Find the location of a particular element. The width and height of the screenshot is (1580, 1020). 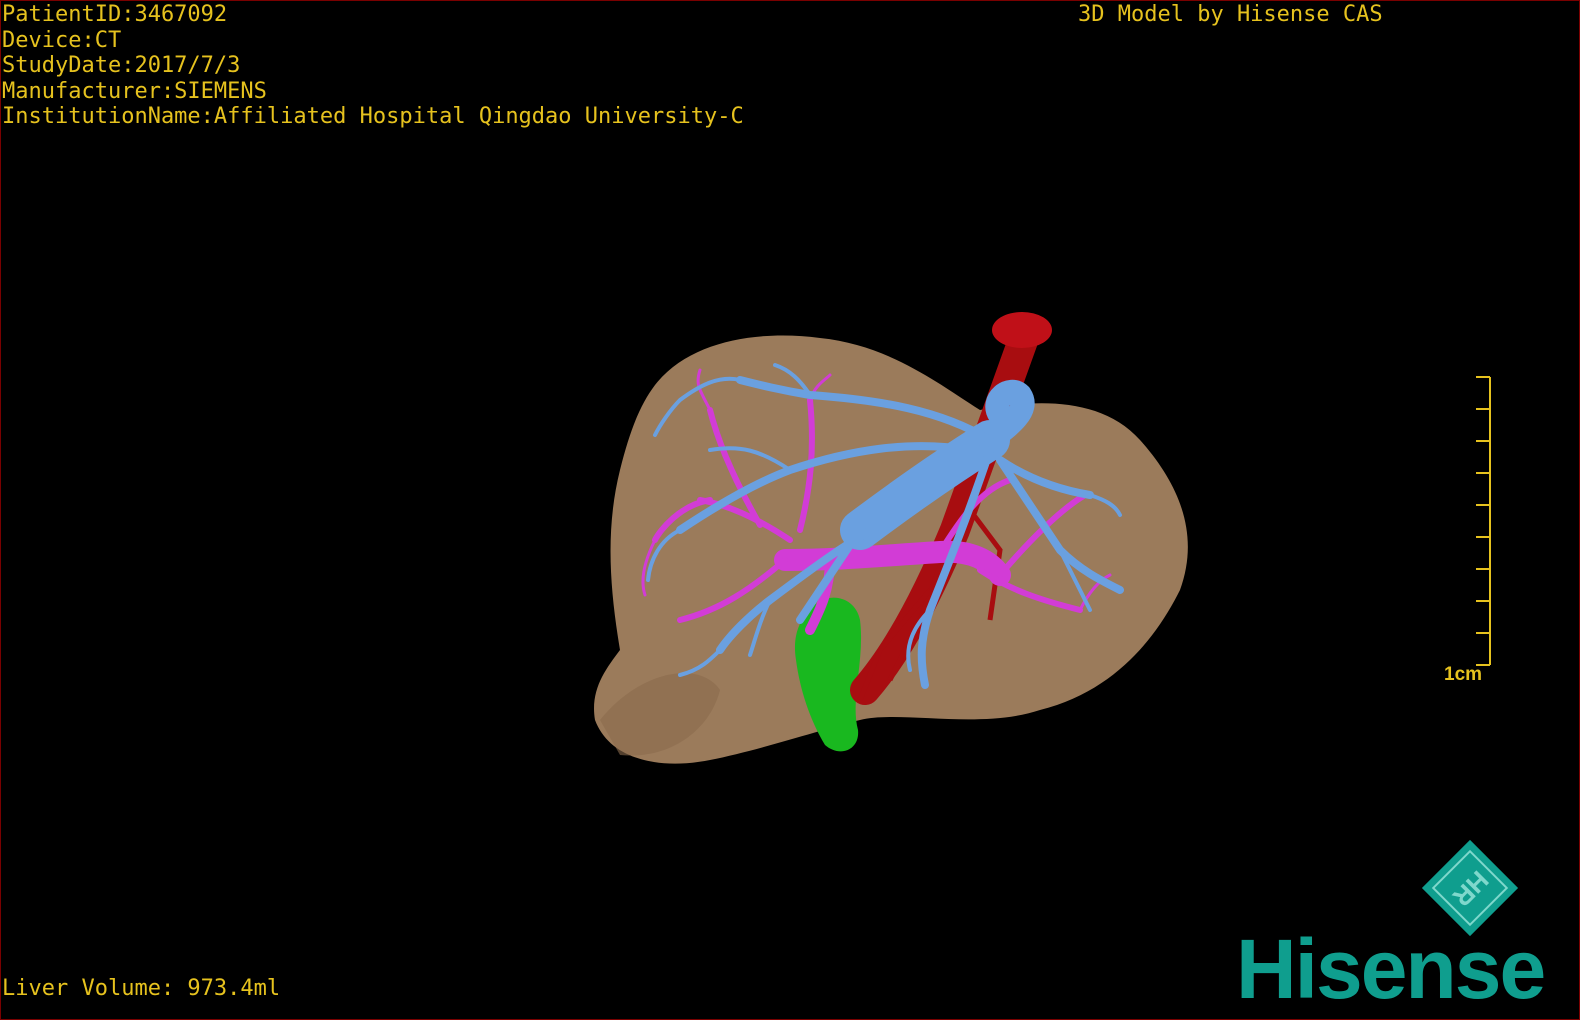

artery-top-cap is located at coordinates (1022, 330).